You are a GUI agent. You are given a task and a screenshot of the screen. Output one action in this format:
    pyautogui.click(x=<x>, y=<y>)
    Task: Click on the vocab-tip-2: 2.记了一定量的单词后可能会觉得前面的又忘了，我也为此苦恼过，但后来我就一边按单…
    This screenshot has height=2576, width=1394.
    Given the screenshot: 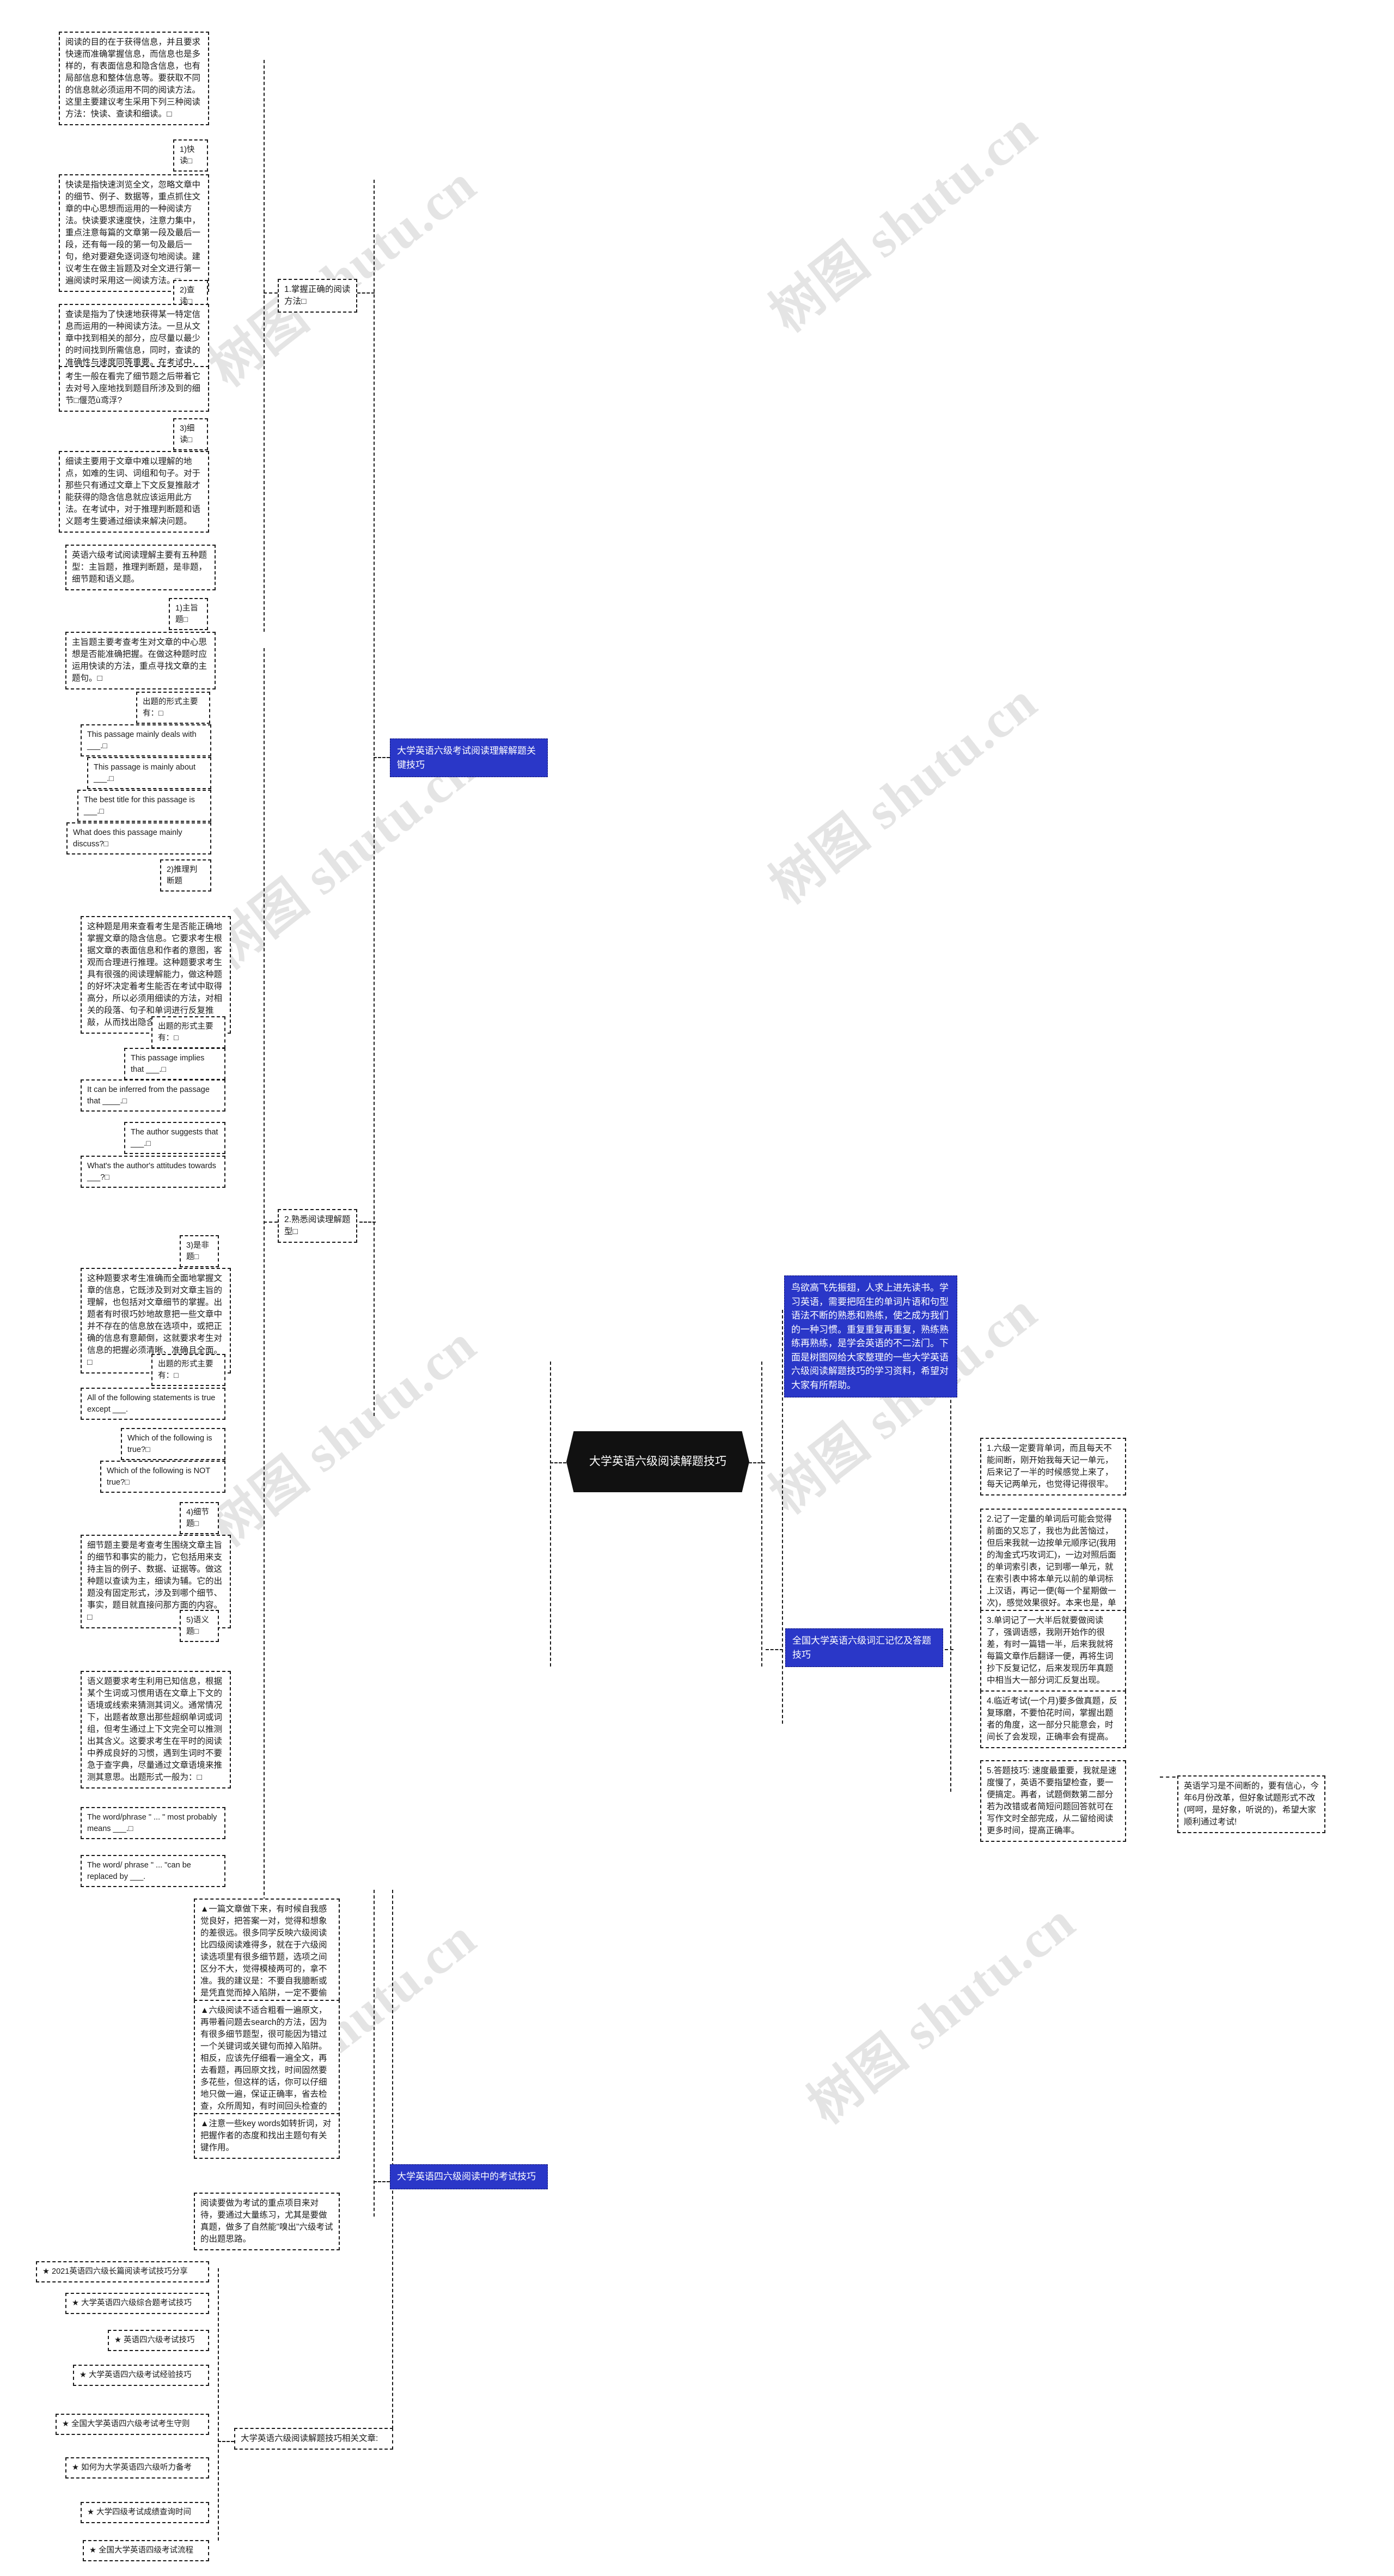 What is the action you would take?
    pyautogui.click(x=1053, y=1567)
    